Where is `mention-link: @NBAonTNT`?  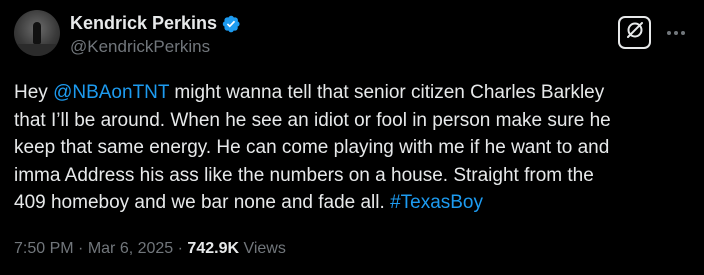 mention-link: @NBAonTNT is located at coordinates (111, 92).